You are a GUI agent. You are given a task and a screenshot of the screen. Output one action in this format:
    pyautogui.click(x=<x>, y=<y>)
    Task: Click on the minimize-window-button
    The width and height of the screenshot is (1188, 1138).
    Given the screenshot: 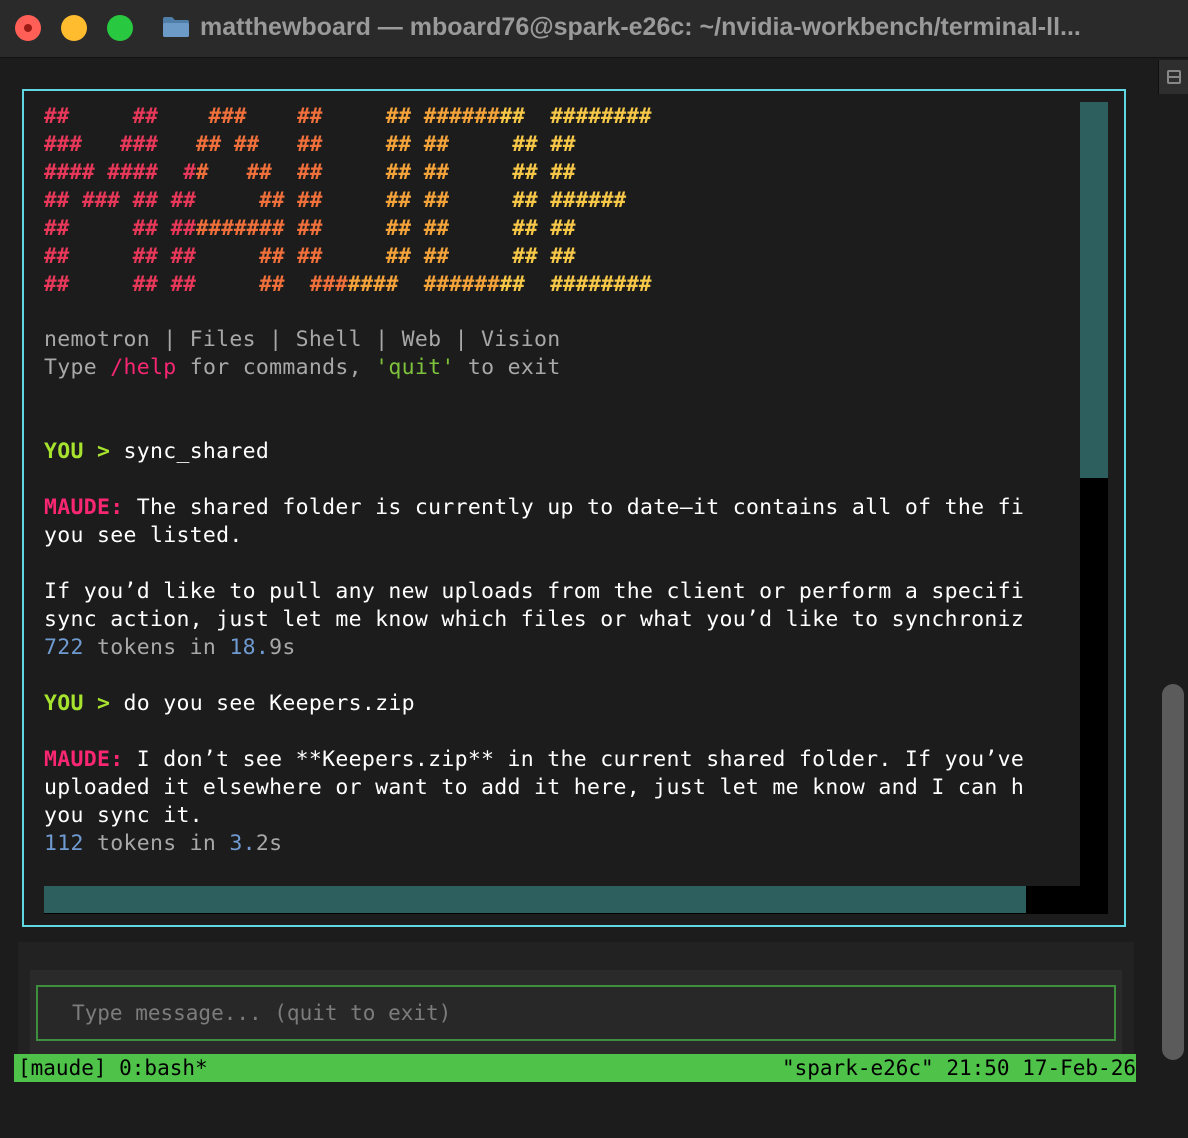 What is the action you would take?
    pyautogui.click(x=74, y=28)
    